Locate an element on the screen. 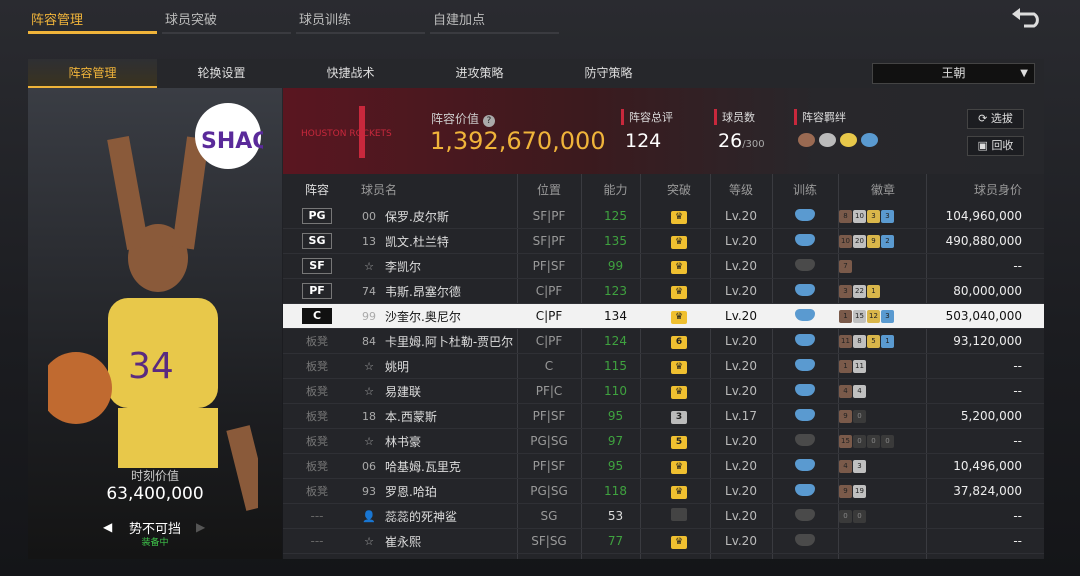 This screenshot has height=576, width=1080. next-skill-icon: ▶ is located at coordinates (200, 527).